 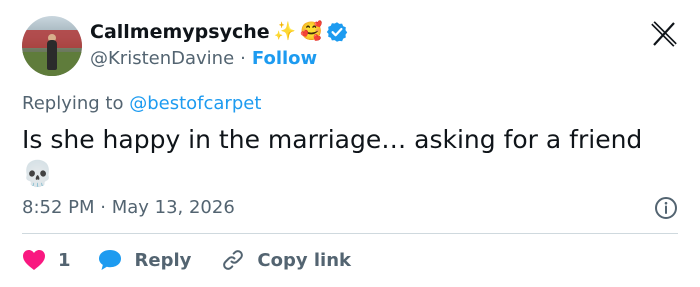 What do you see at coordinates (195, 103) in the screenshot?
I see `replying-mention: @bestofcarpet` at bounding box center [195, 103].